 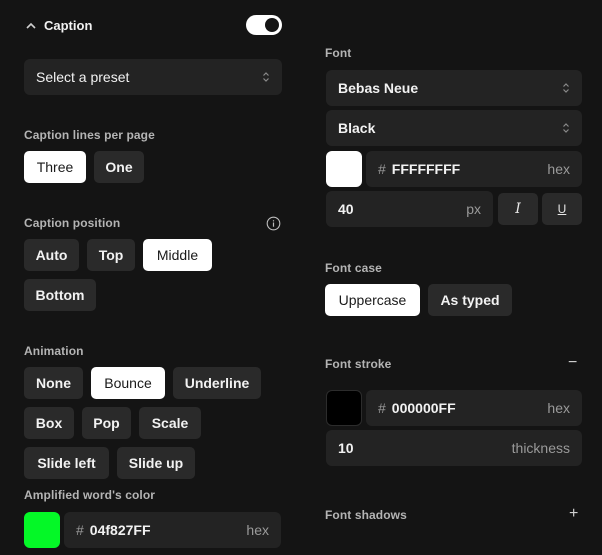 I want to click on lines-option-three: Three, so click(x=55, y=167).